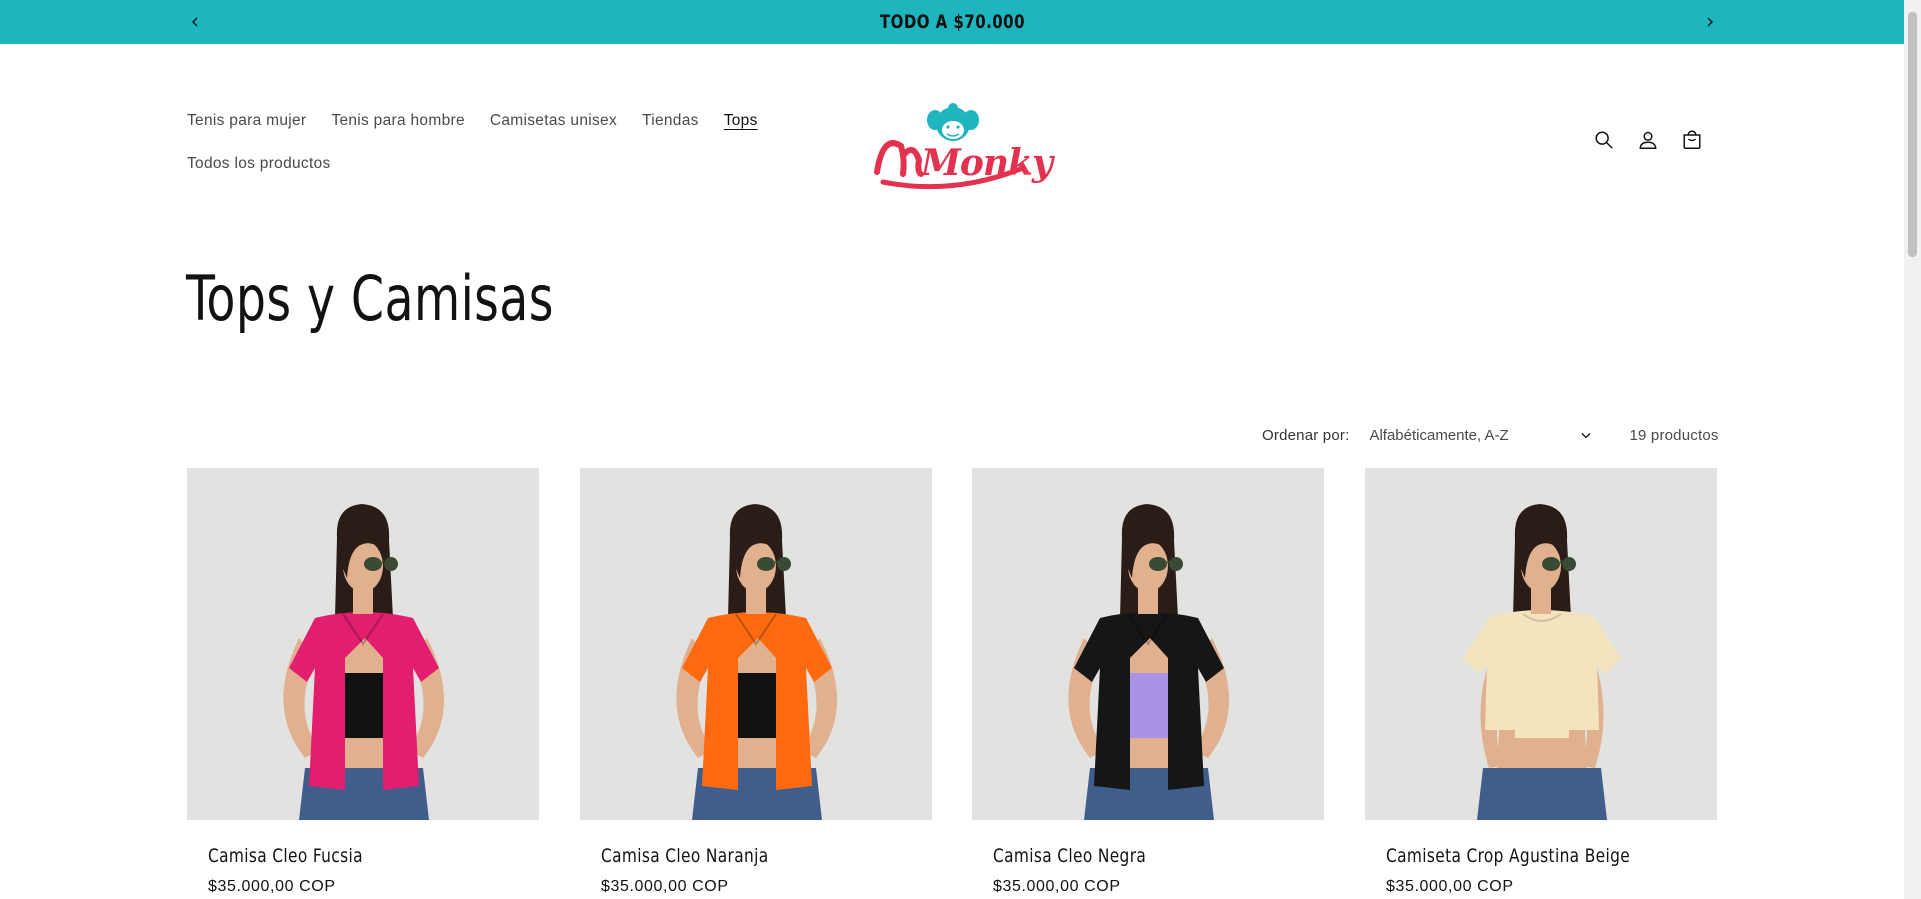 This screenshot has width=1921, height=899. I want to click on nav-link-tenis-hombre: Tenis para hombre, so click(397, 121).